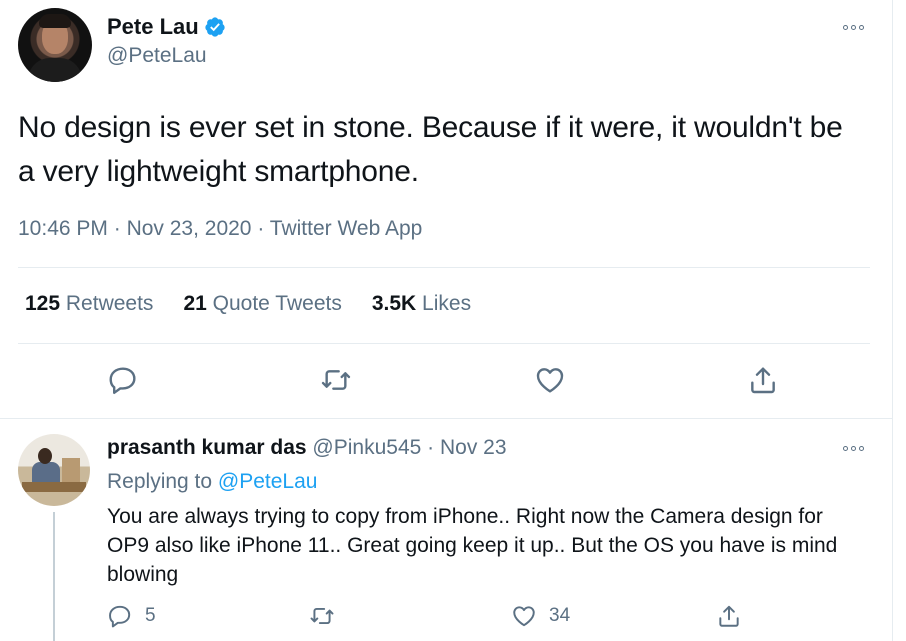  Describe the element at coordinates (560, 615) in the screenshot. I see `reply-like-count: 34` at that location.